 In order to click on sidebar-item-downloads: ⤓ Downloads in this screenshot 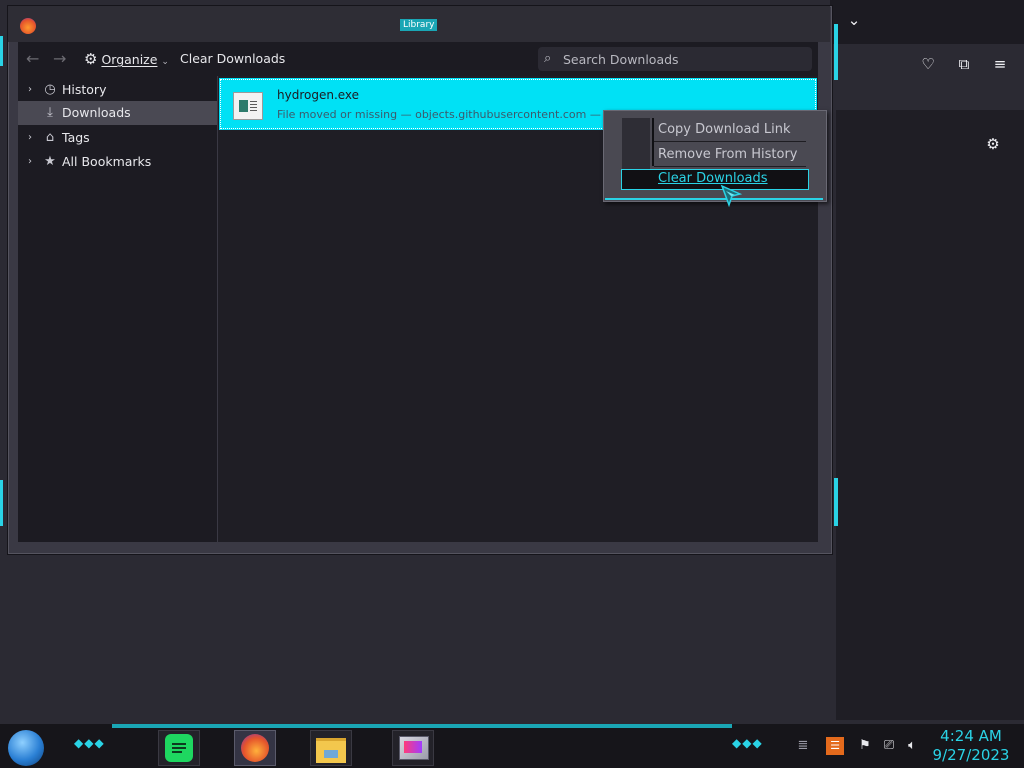, I will do `click(117, 113)`.